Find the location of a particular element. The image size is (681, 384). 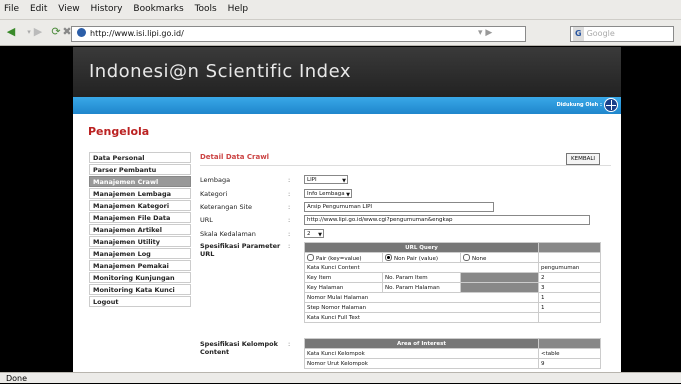

radio-nonpair: Non Pair (value) is located at coordinates (421, 257).